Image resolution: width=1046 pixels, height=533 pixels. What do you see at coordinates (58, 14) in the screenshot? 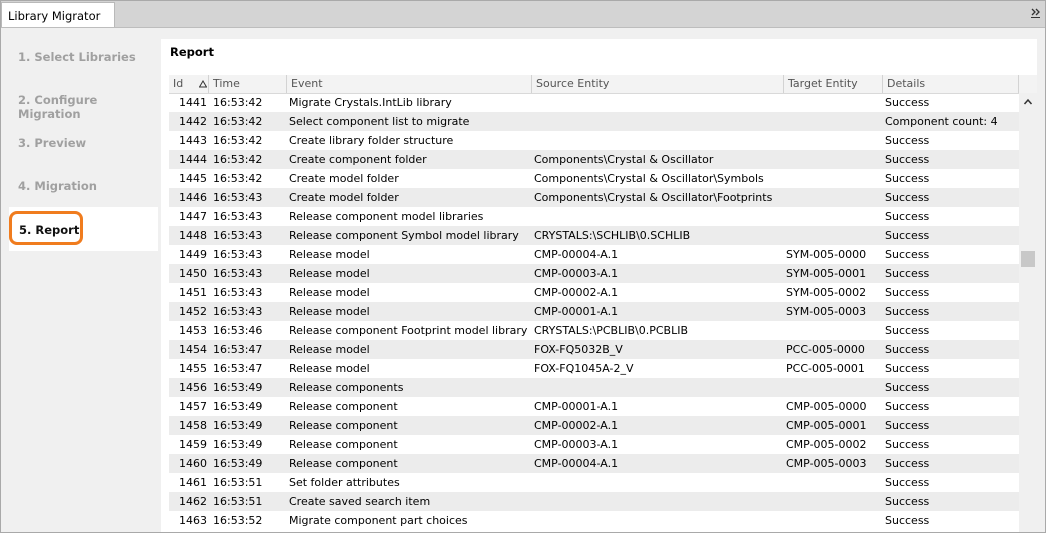
I see `tab-library-migrator: Library Migrator` at bounding box center [58, 14].